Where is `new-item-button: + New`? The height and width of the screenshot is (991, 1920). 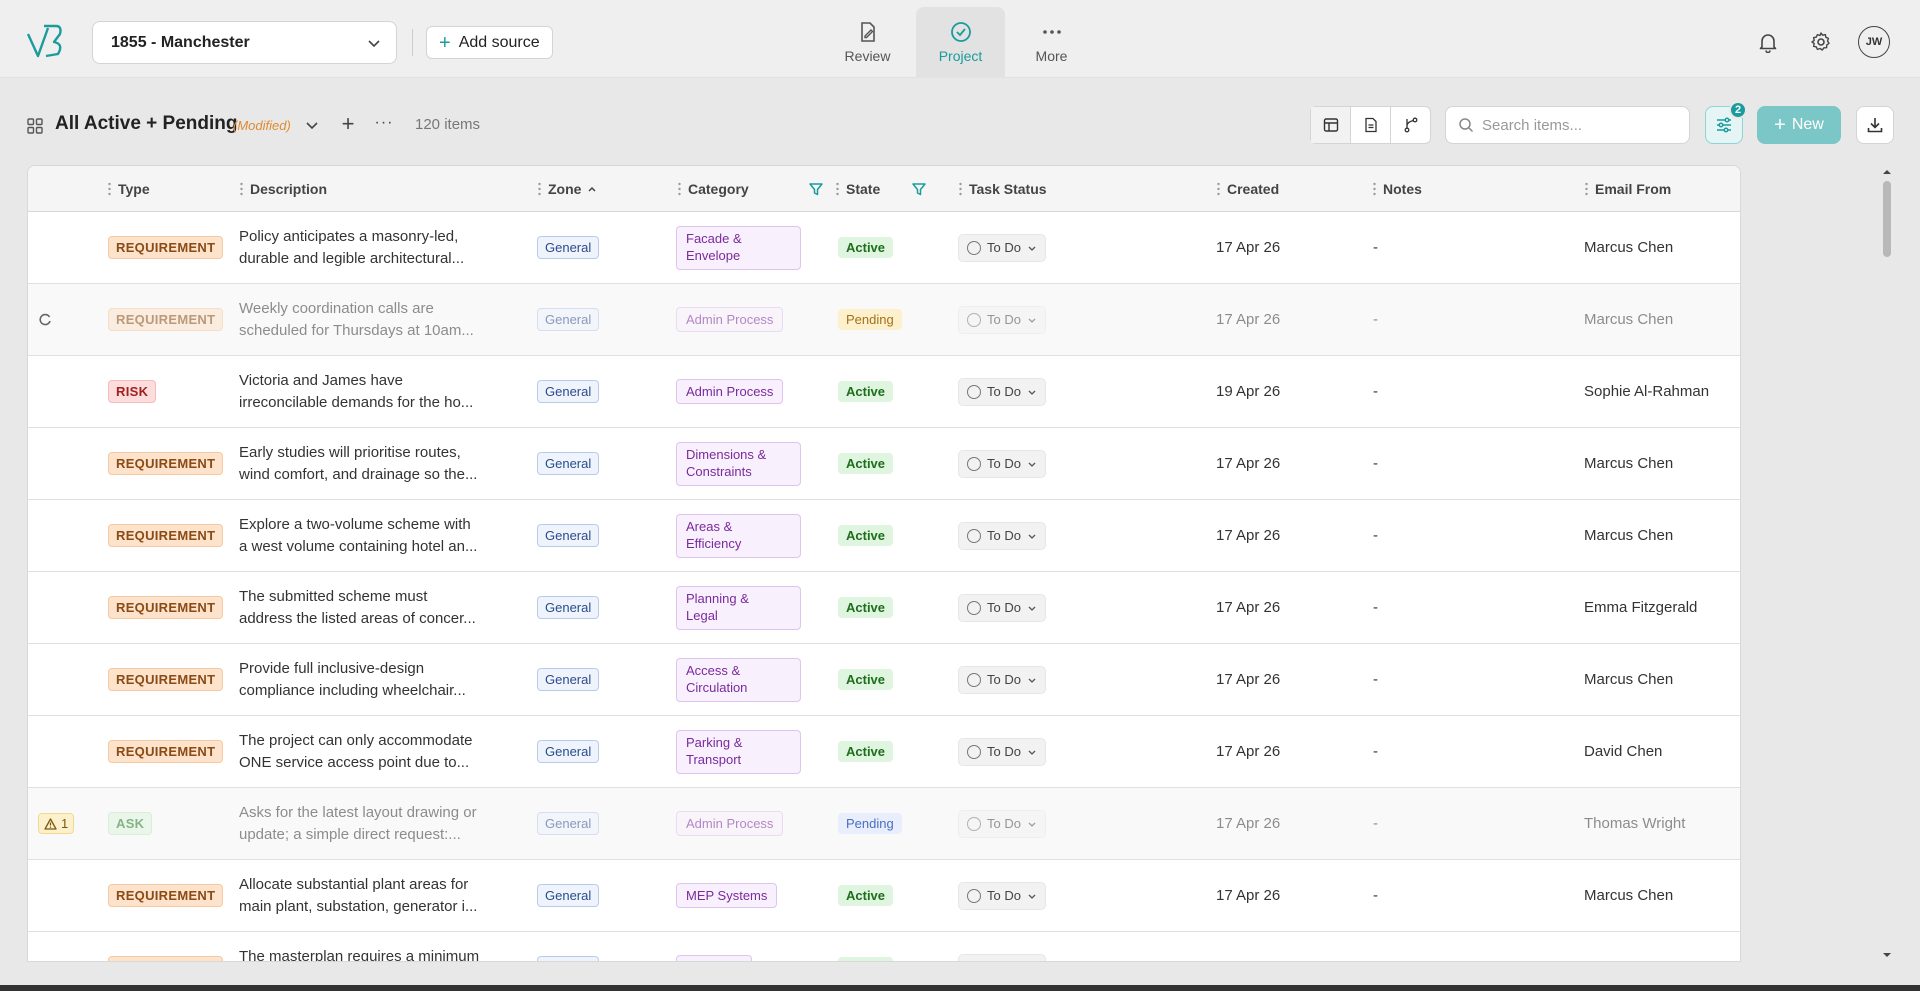
new-item-button: + New is located at coordinates (1799, 125).